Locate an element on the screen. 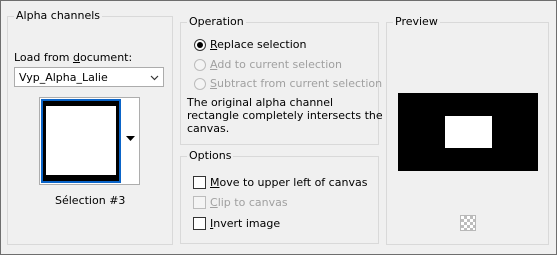  subtract-selection-radio is located at coordinates (200, 84).